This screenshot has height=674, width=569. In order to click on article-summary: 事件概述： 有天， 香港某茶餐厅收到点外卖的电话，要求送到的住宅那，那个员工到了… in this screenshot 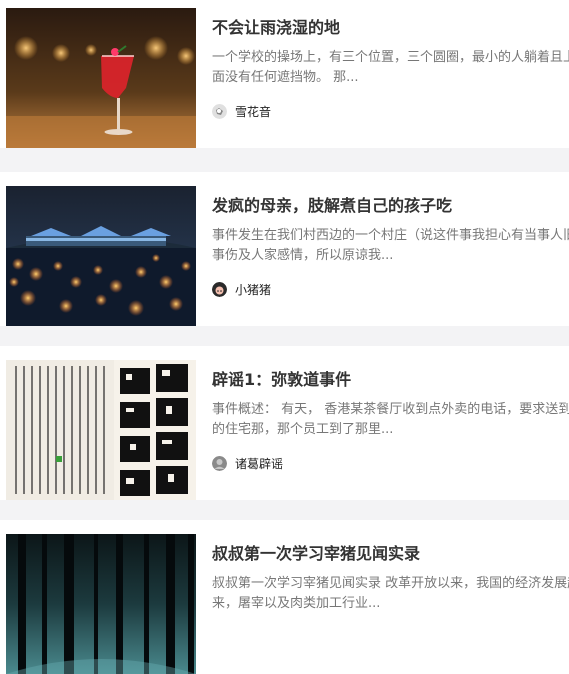, I will do `click(390, 419)`.